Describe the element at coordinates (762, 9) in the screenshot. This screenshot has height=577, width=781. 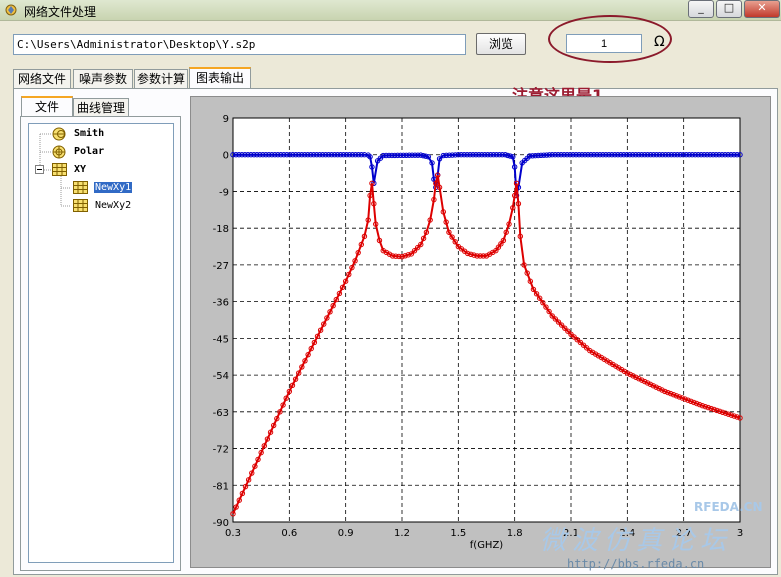
I see `close-button: ✕` at that location.